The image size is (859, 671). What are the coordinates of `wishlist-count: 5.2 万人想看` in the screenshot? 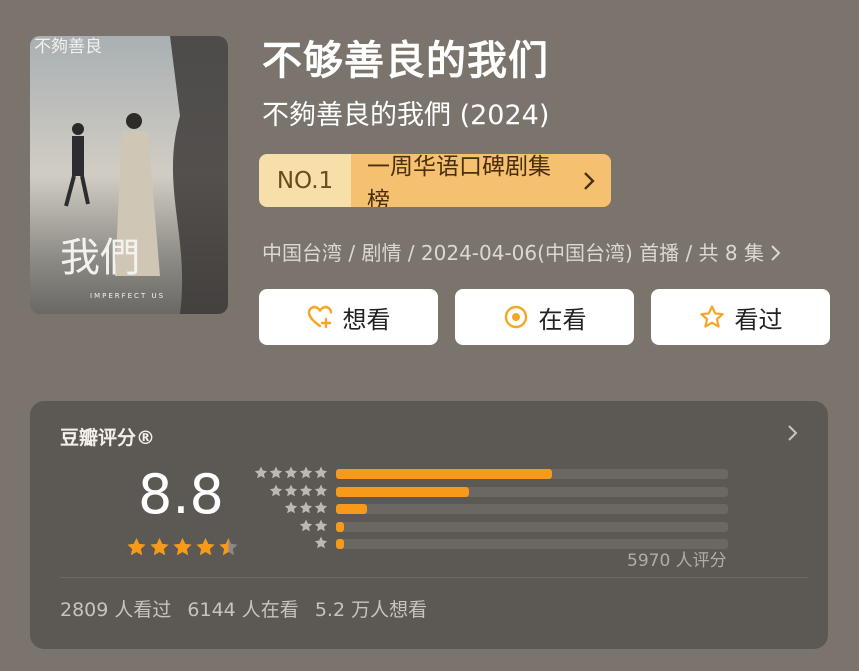 It's located at (371, 608).